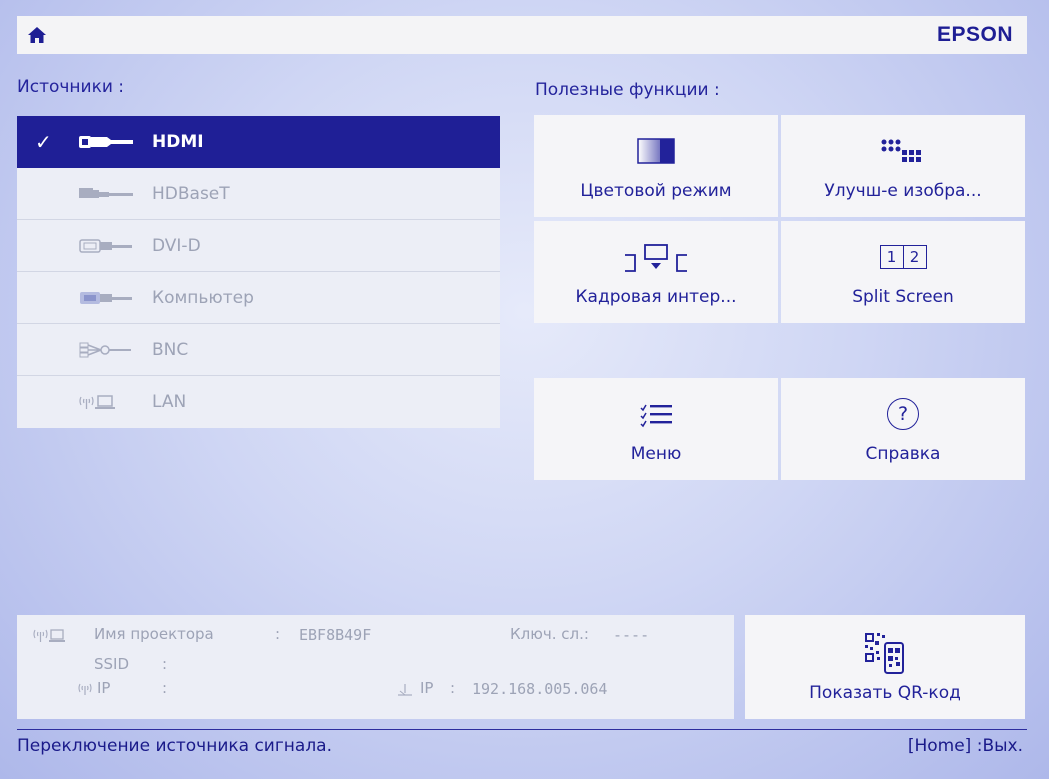 This screenshot has height=779, width=1049. I want to click on show-qr-code-button: Показать QR-код, so click(885, 667).